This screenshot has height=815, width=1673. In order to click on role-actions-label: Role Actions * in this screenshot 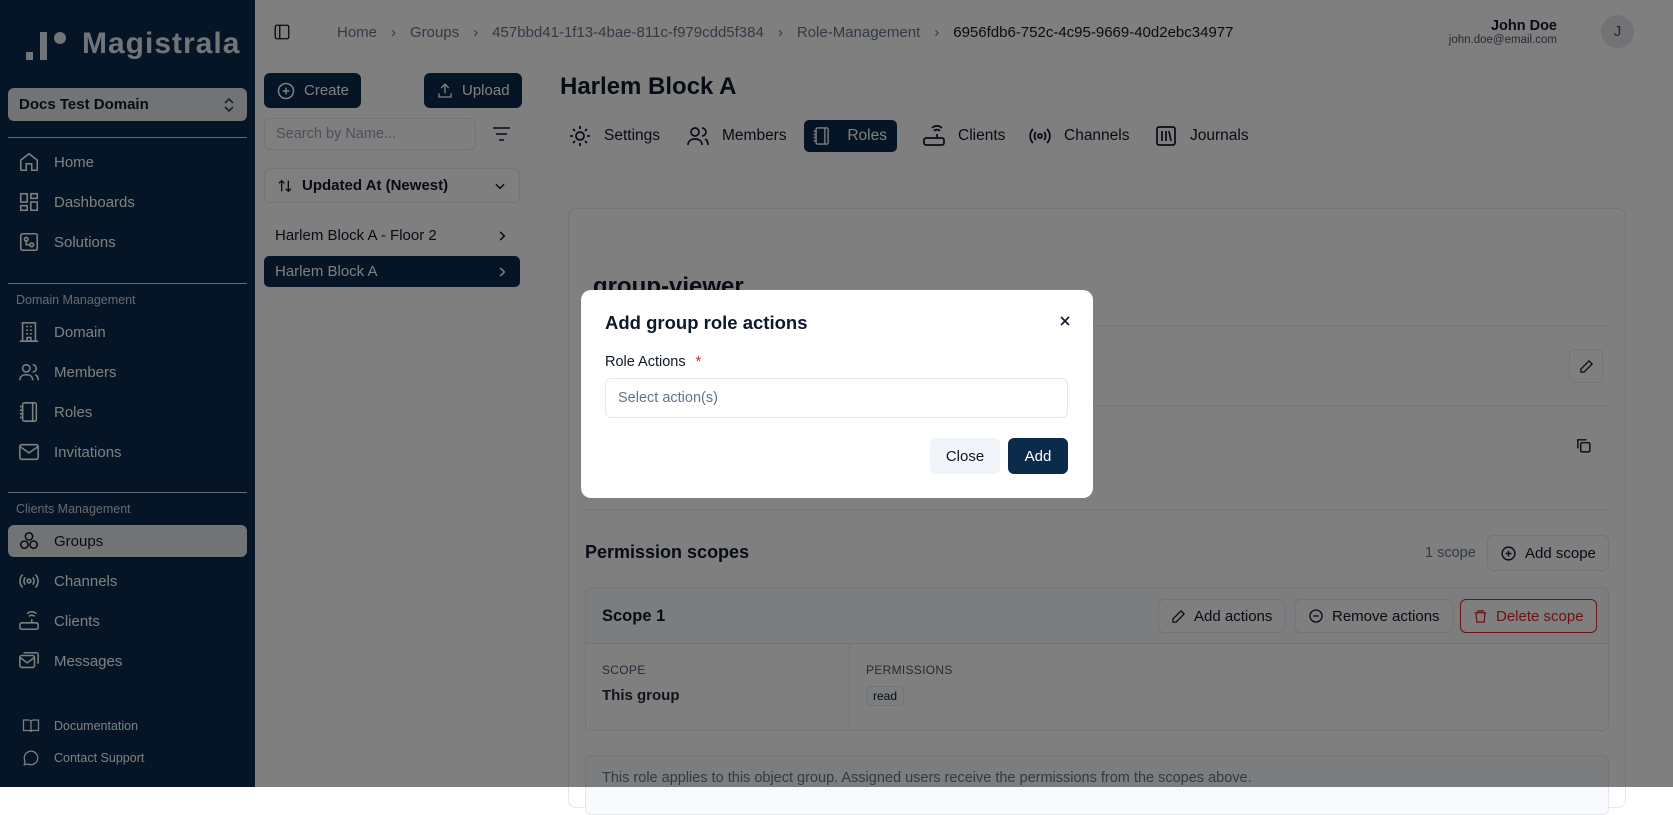, I will do `click(653, 362)`.